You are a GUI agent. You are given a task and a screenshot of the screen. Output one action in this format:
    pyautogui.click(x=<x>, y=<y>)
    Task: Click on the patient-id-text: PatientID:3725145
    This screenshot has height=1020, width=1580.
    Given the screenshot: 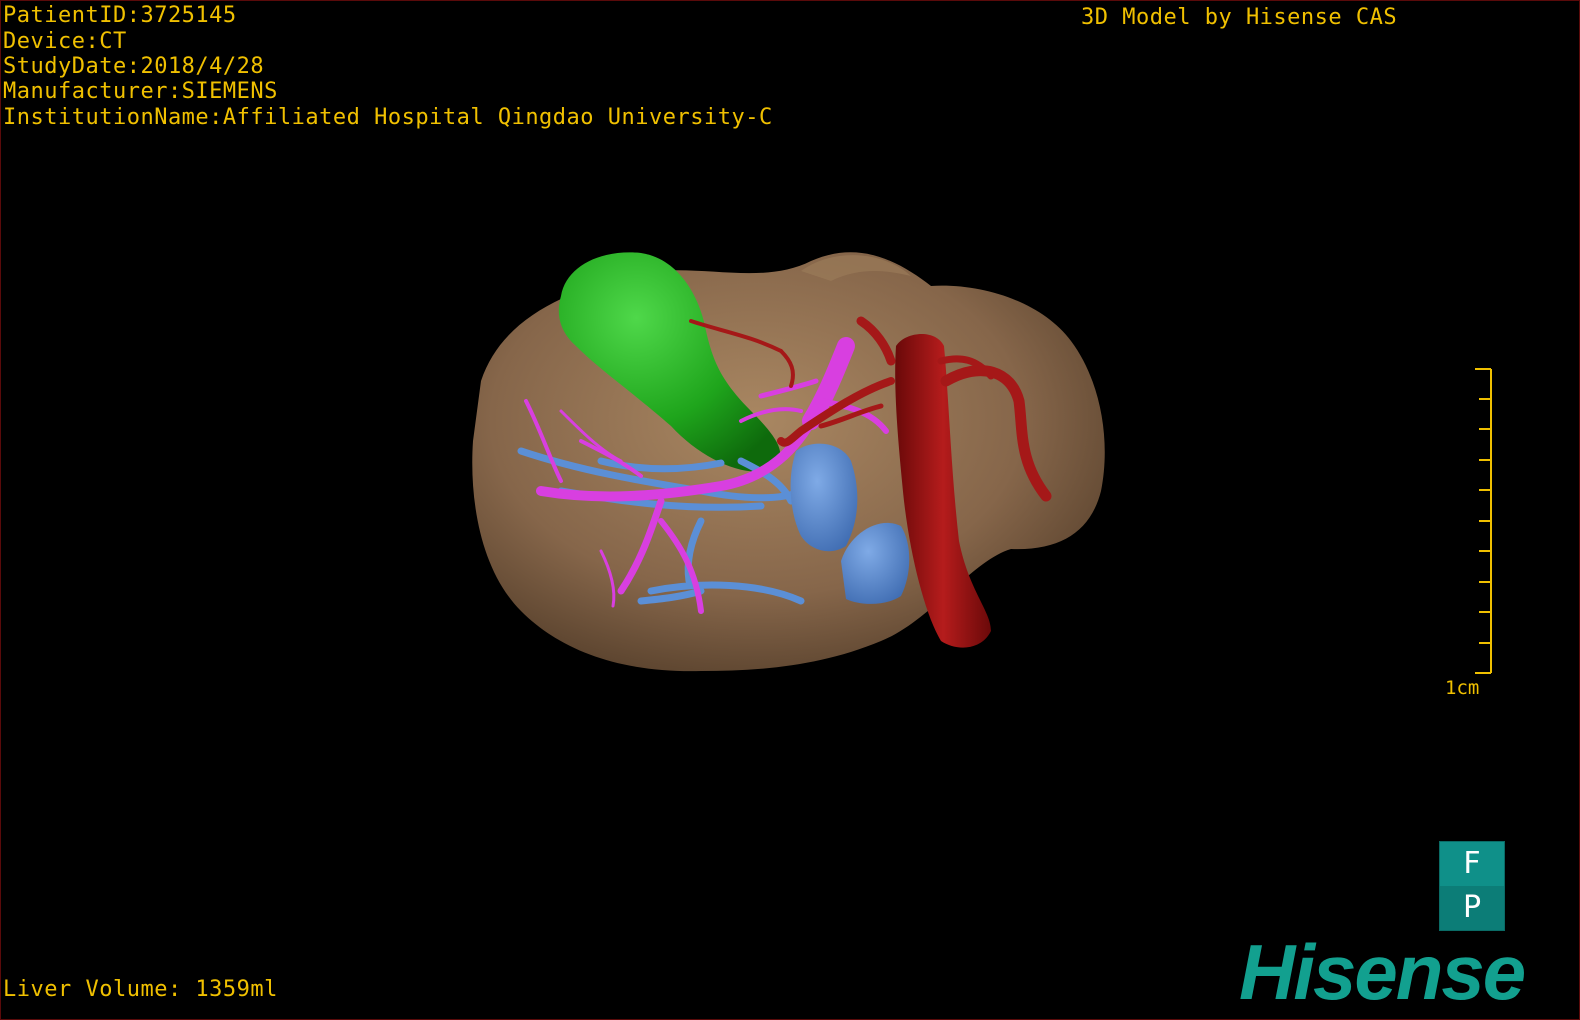 What is the action you would take?
    pyautogui.click(x=120, y=15)
    